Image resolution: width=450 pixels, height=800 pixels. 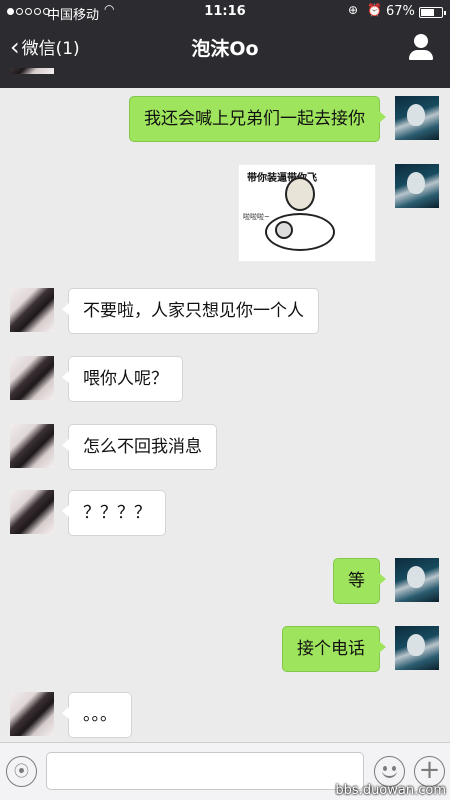 I want to click on message-row: 带你装逼带你飞 啦啦啦~, so click(x=225, y=214).